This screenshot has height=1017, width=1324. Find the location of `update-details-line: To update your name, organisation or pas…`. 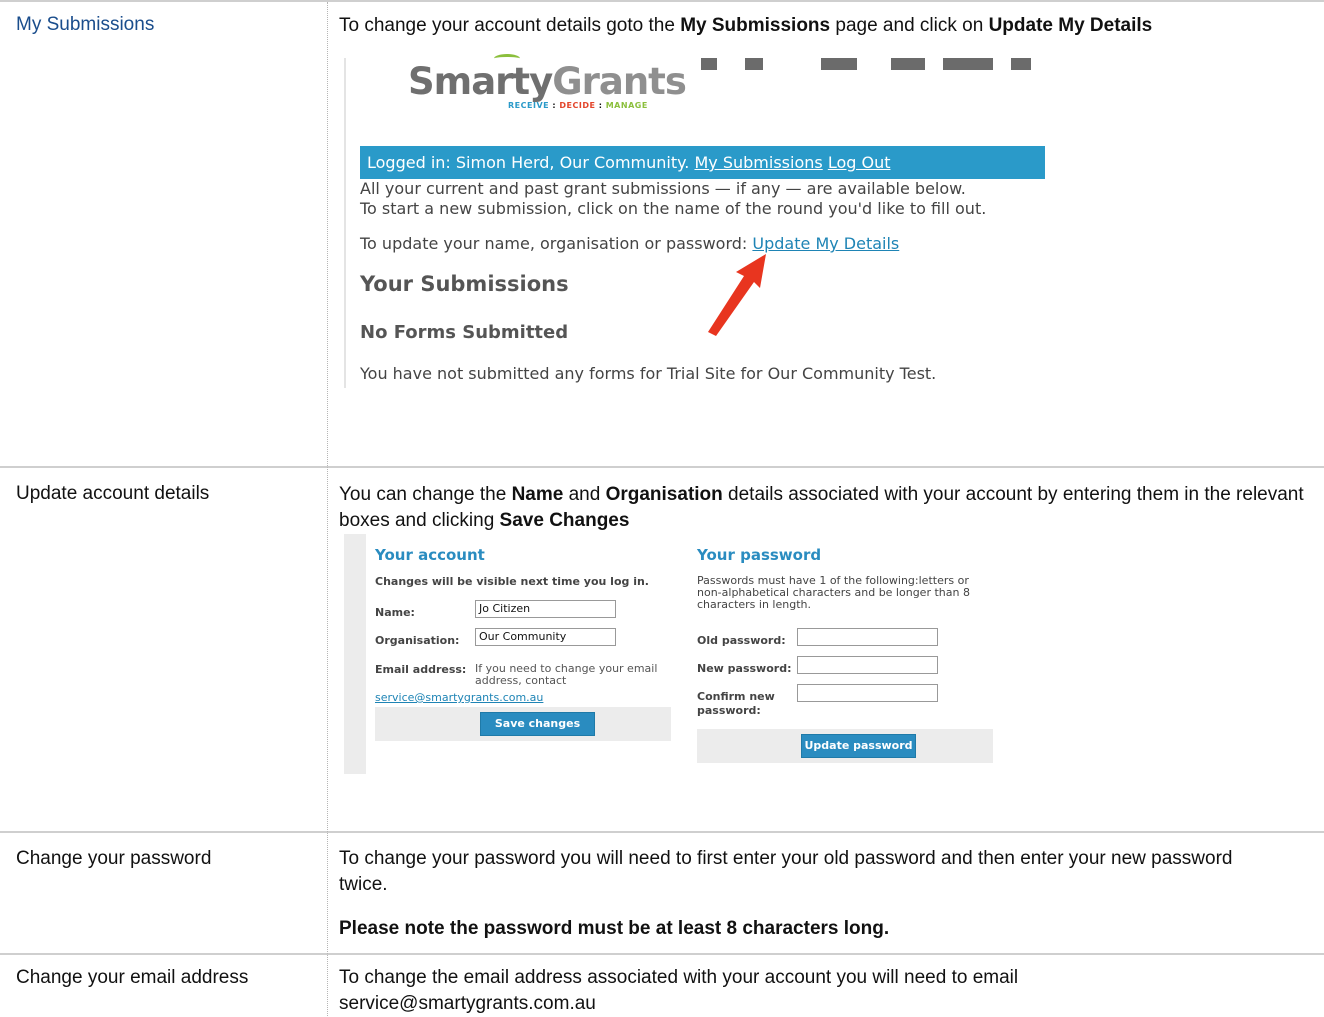

update-details-line: To update your name, organisation or pas… is located at coordinates (629, 244).